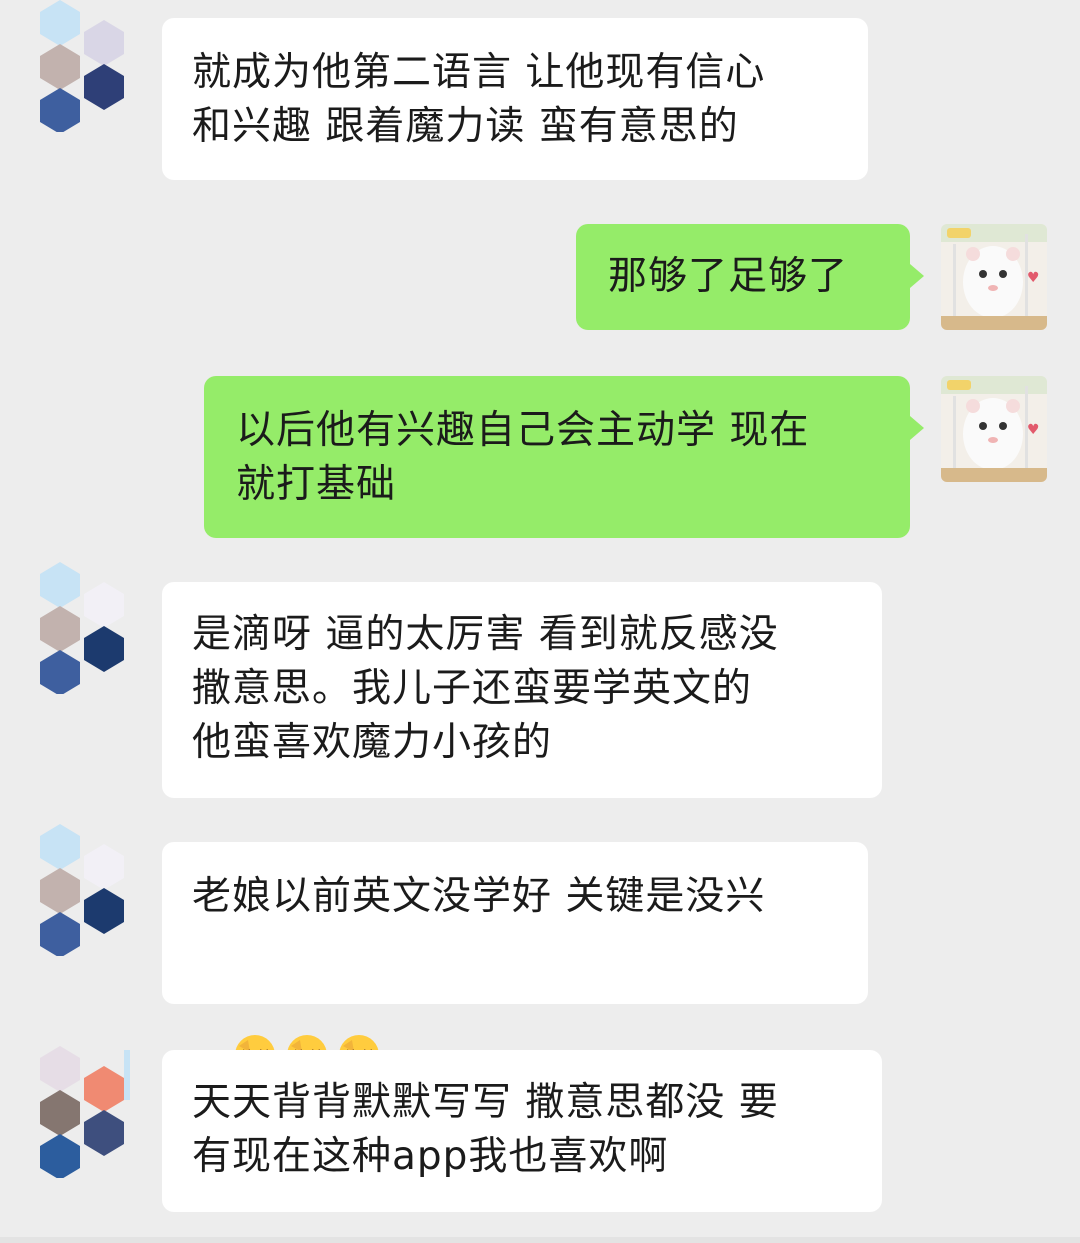 This screenshot has width=1080, height=1243. I want to click on message-bubble-outgoing: 以后他有兴趣自己会主动学 现在 就打基础, so click(564, 457).